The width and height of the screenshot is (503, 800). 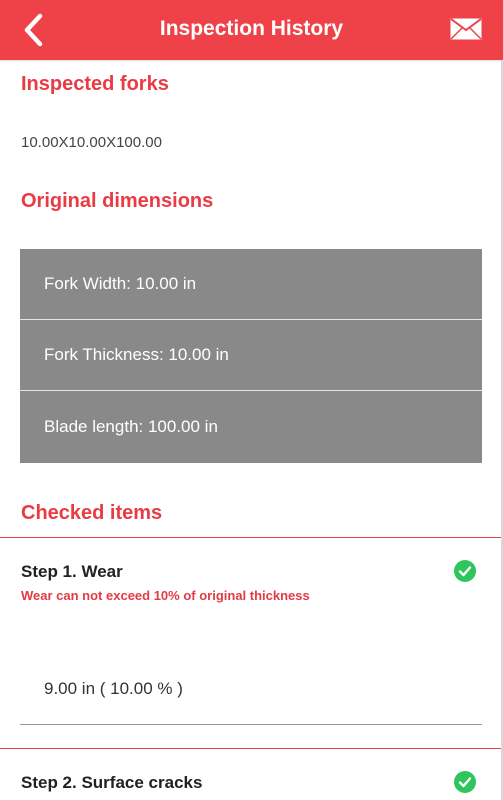 I want to click on dimension-row-fork-thickness: Fork Thickness: 10.00 in, so click(x=251, y=355).